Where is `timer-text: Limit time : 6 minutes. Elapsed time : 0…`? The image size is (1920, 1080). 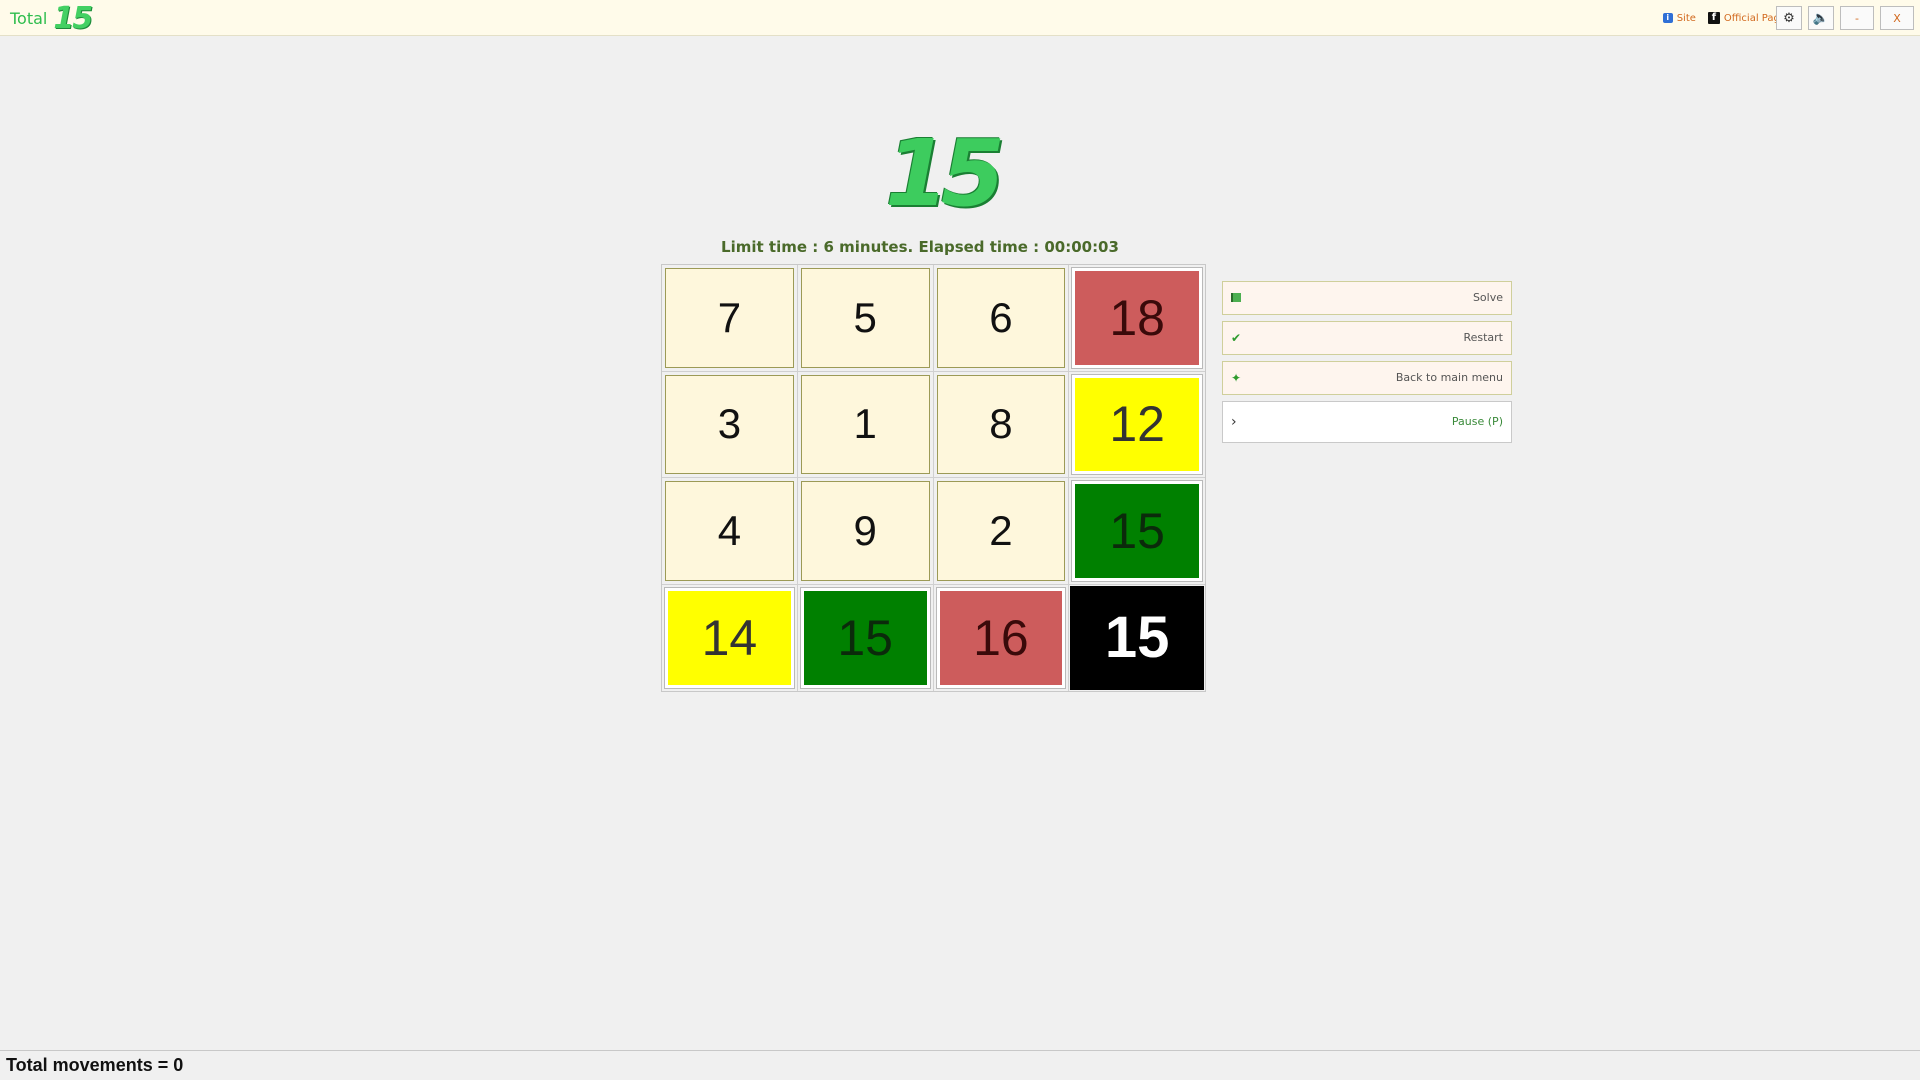 timer-text: Limit time : 6 minutes. Elapsed time : 0… is located at coordinates (920, 247).